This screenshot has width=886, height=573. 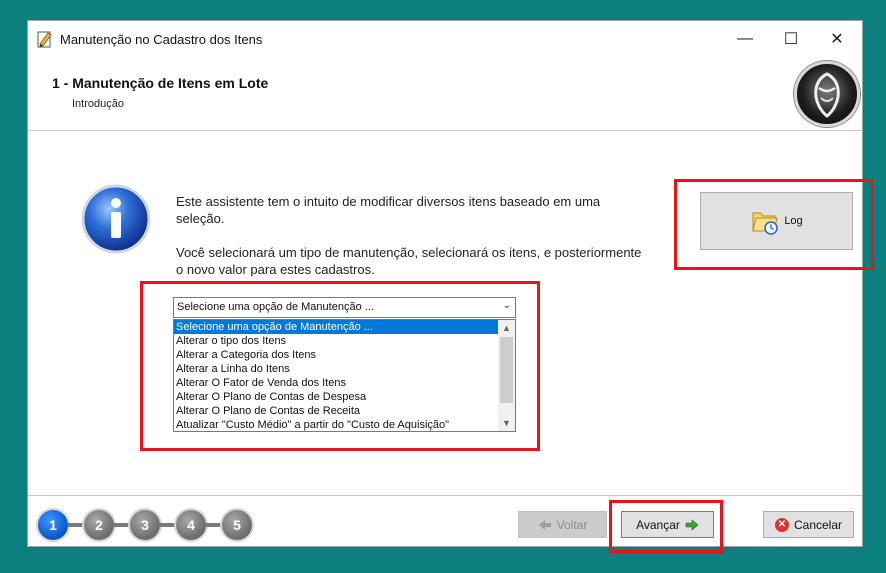 I want to click on minimize-button: —, so click(x=745, y=39).